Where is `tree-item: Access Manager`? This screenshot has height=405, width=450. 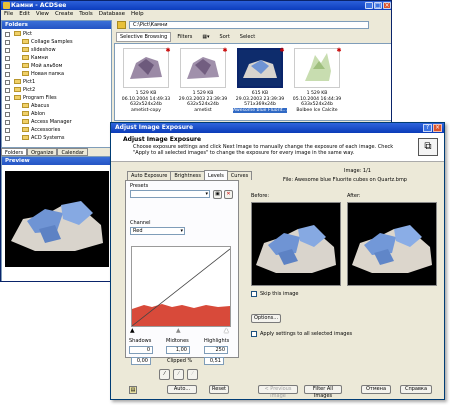 tree-item: Access Manager is located at coordinates (38, 122).